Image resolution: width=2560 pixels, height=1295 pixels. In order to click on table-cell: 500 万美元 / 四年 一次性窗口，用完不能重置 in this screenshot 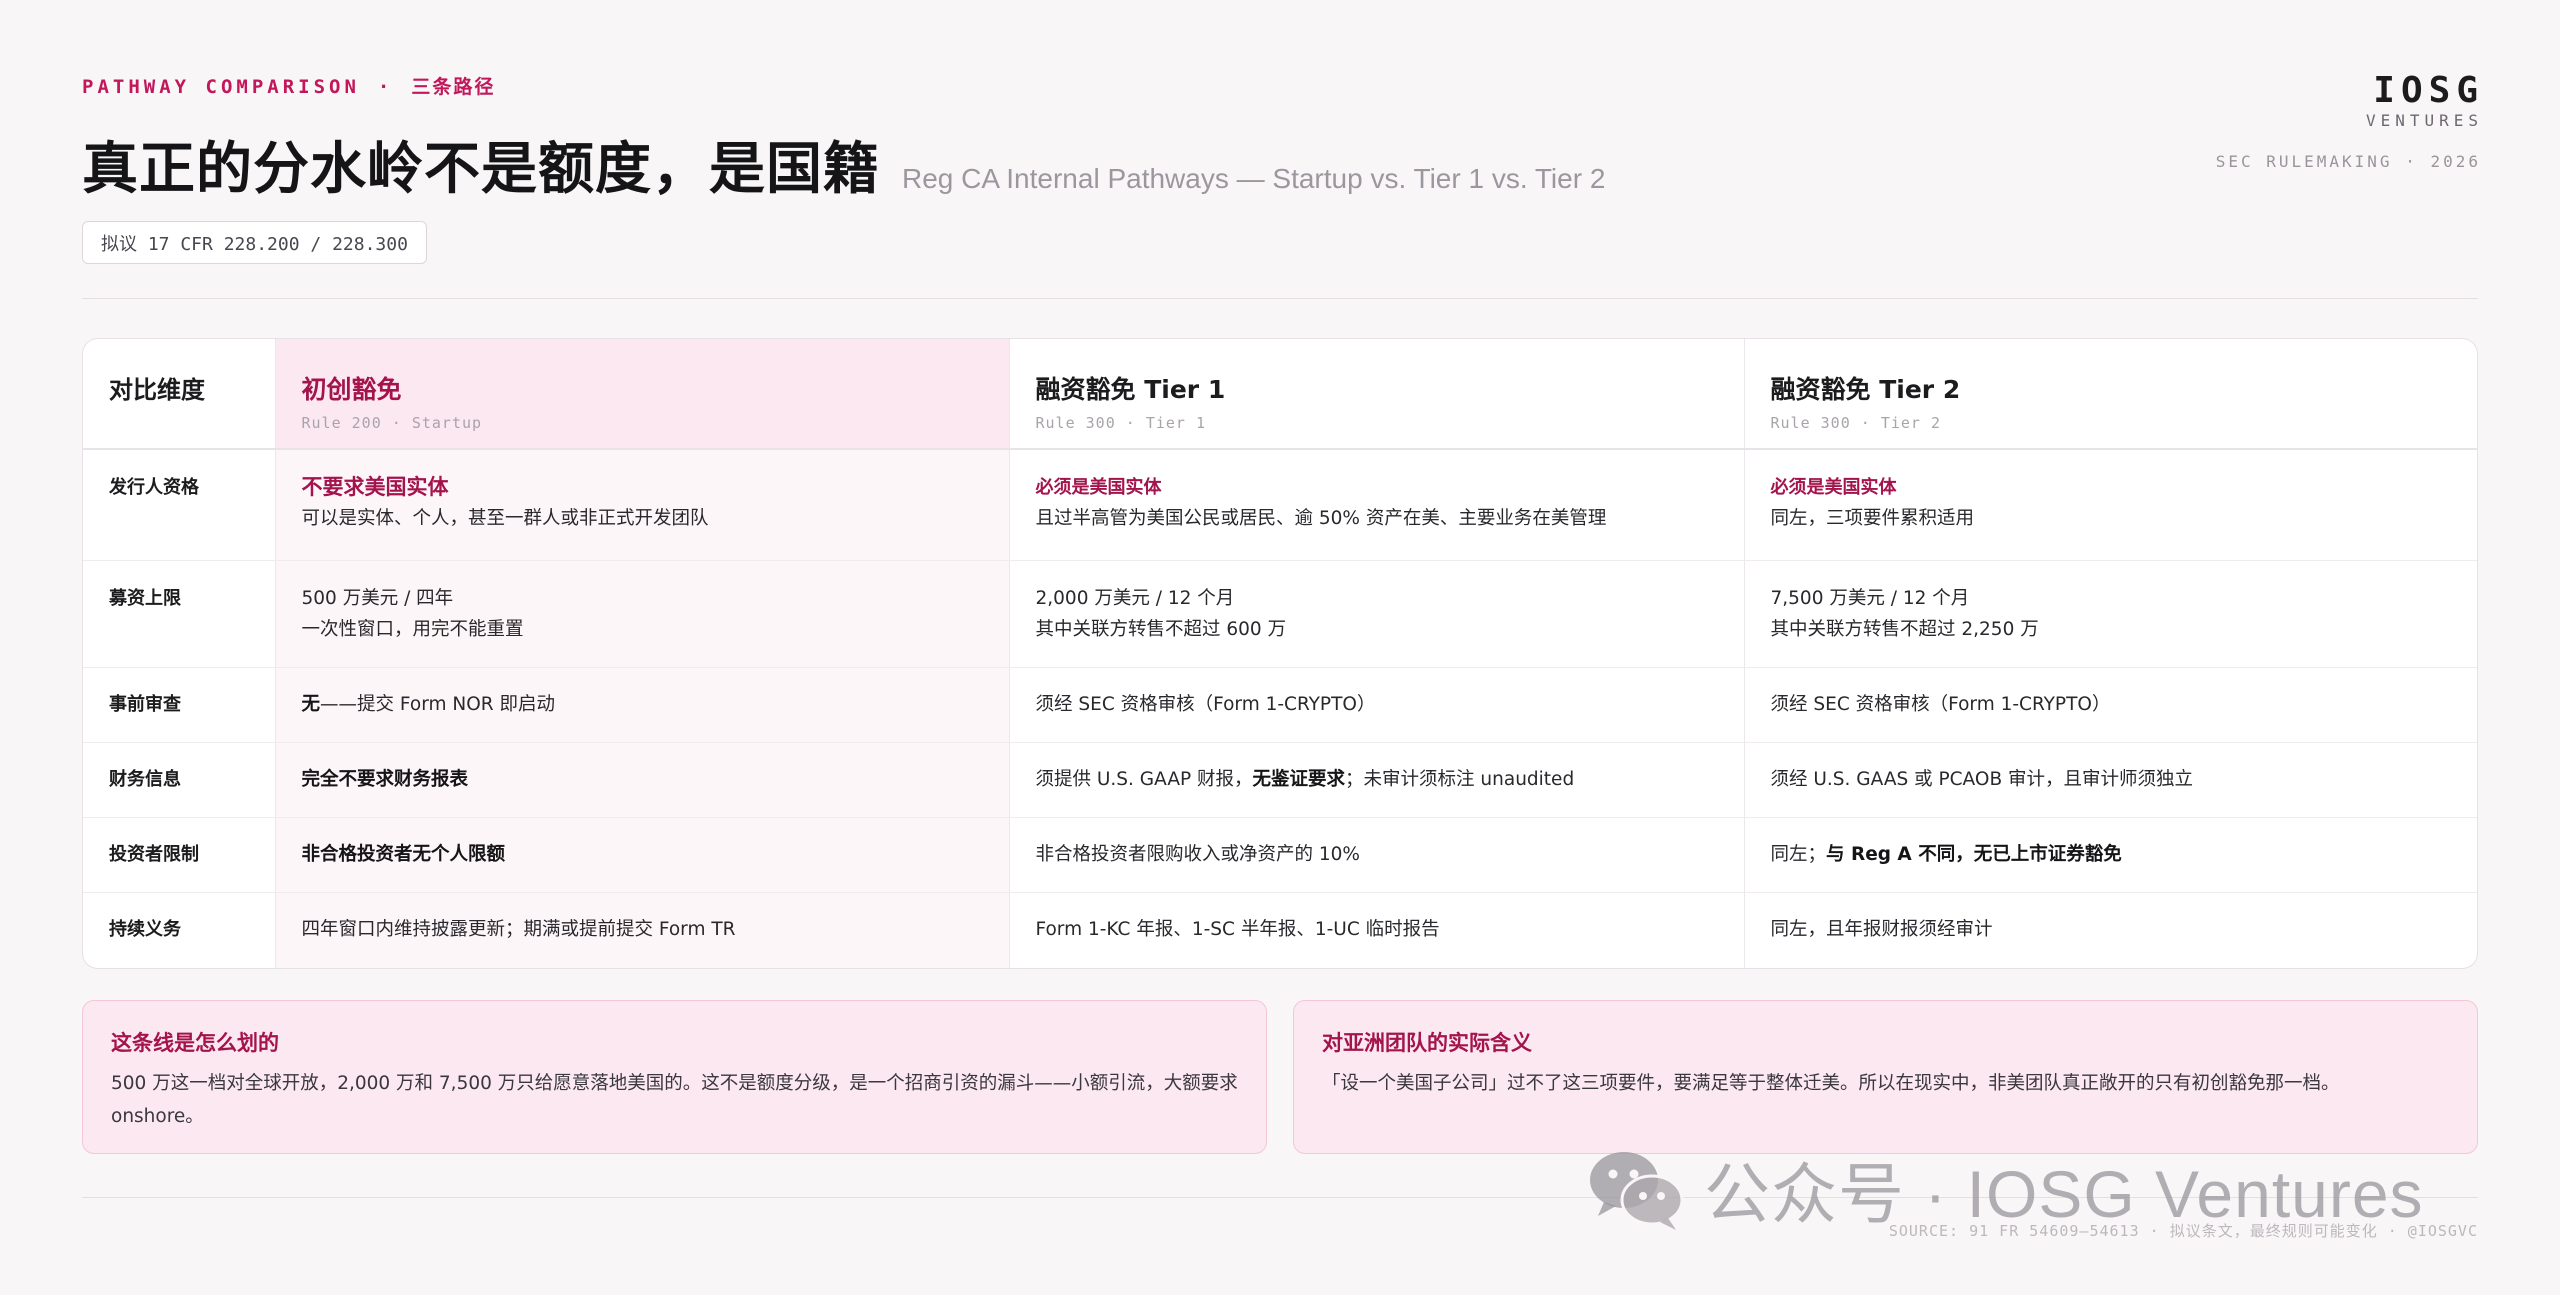, I will do `click(641, 614)`.